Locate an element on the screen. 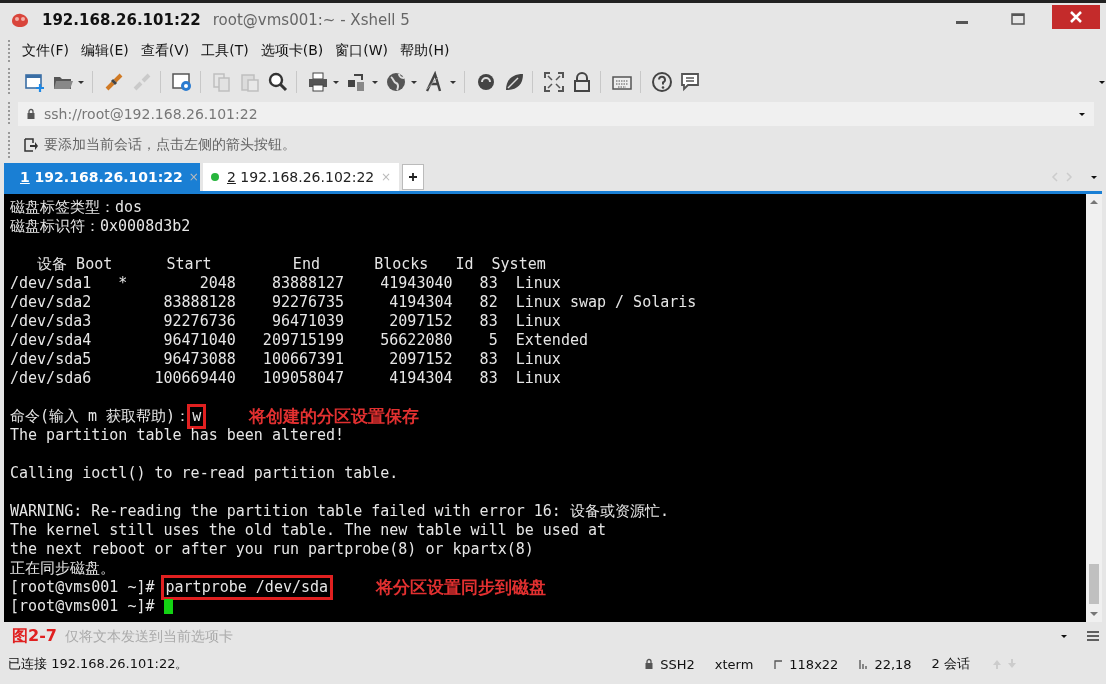 Image resolution: width=1106 pixels, height=684 pixels. globe-icon is located at coordinates (396, 82).